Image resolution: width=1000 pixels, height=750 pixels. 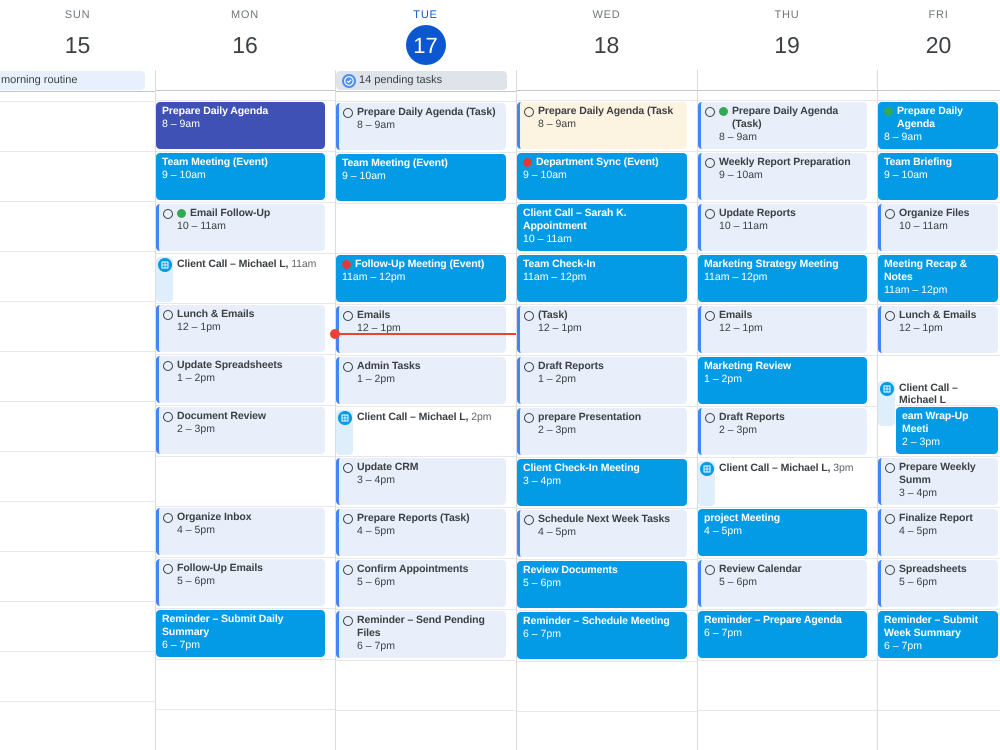 I want to click on task-title: Draft Reports, so click(x=752, y=417).